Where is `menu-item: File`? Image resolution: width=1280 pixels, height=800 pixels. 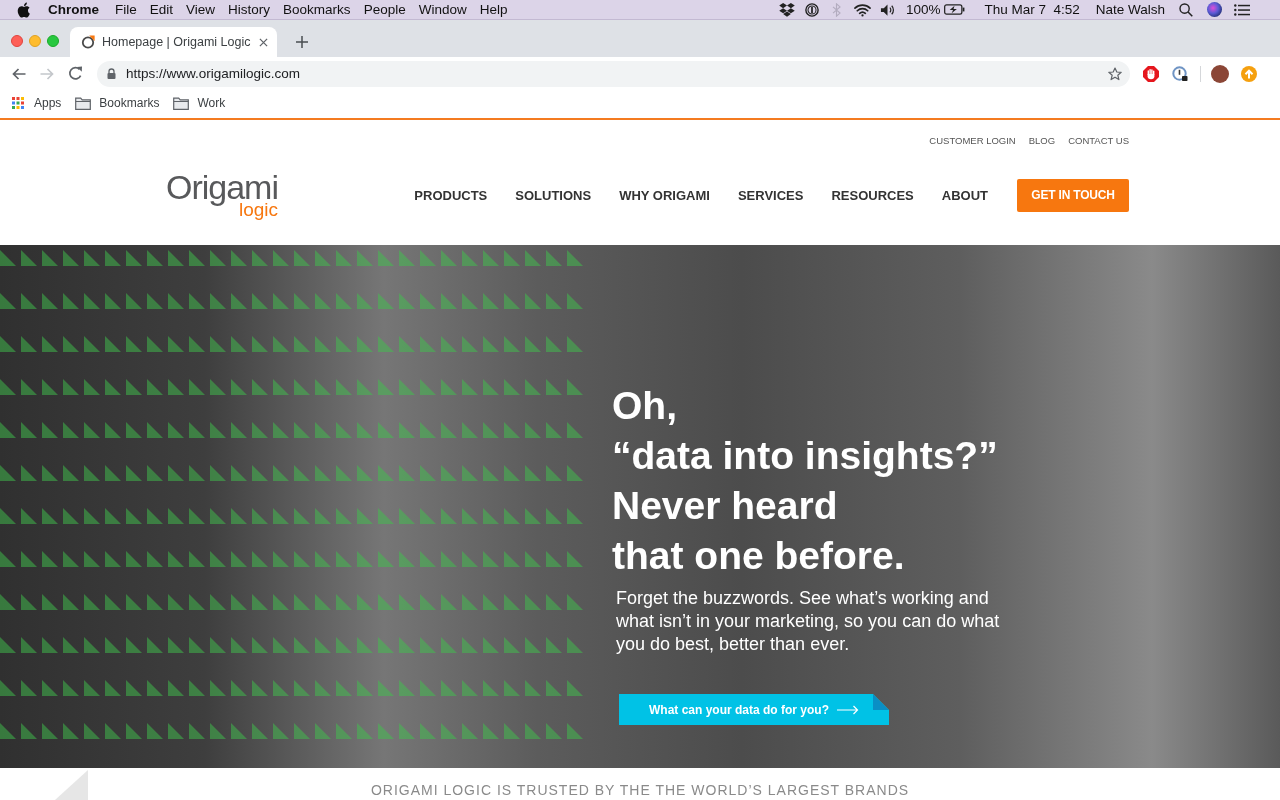
menu-item: File is located at coordinates (126, 9).